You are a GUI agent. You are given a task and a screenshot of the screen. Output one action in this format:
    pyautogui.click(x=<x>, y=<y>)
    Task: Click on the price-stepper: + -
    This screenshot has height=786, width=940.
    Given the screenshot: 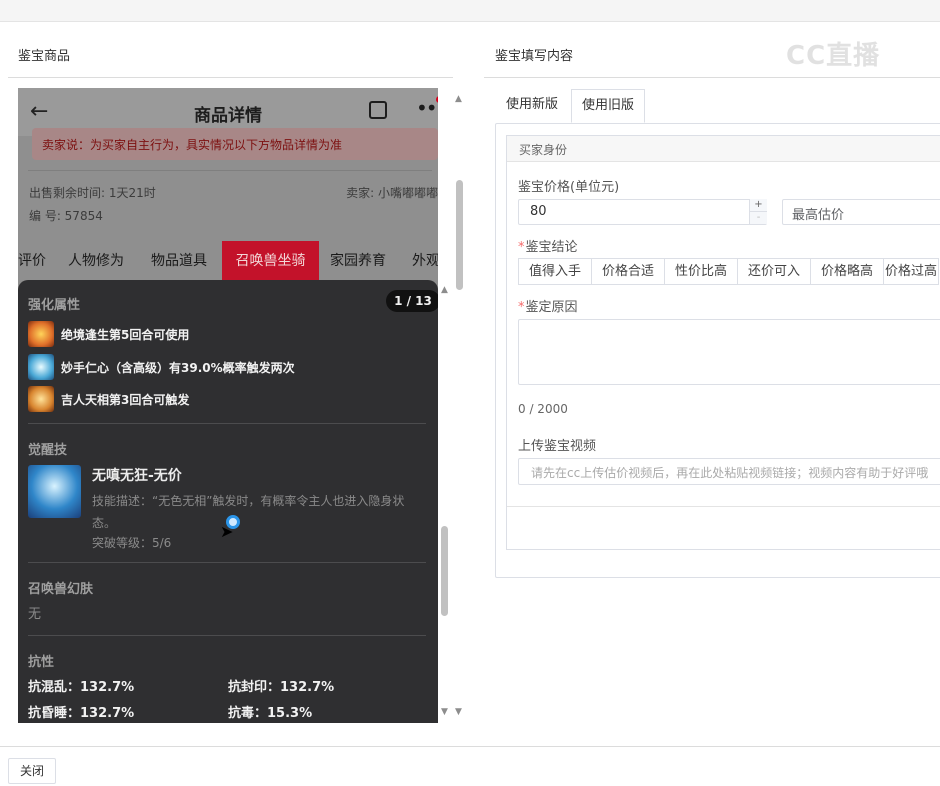 What is the action you would take?
    pyautogui.click(x=758, y=212)
    